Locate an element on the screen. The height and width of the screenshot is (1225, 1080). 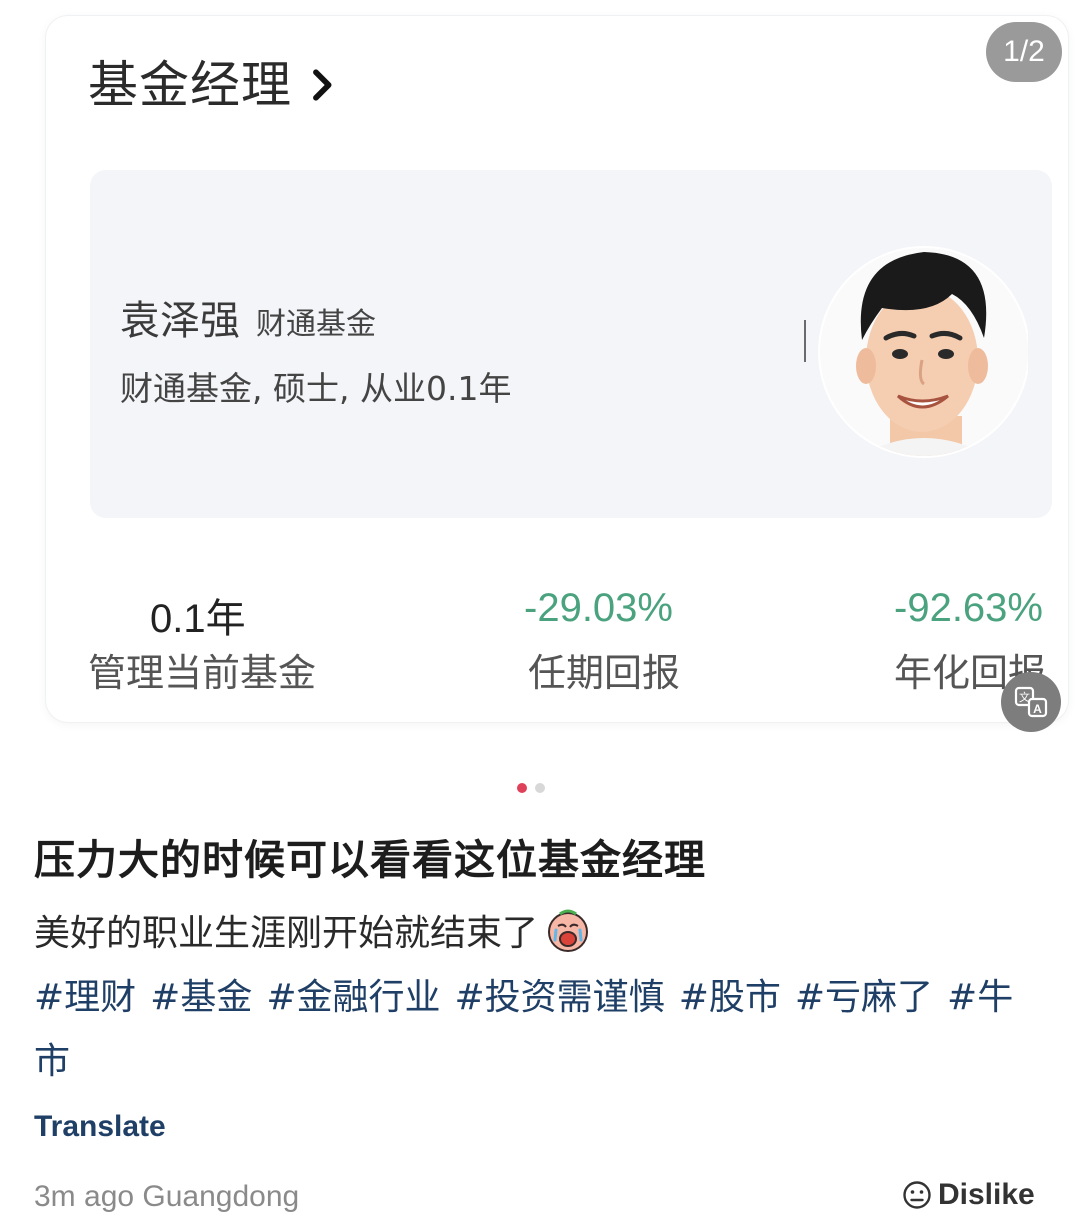
svg-text: A is located at coordinates (1037, 709).